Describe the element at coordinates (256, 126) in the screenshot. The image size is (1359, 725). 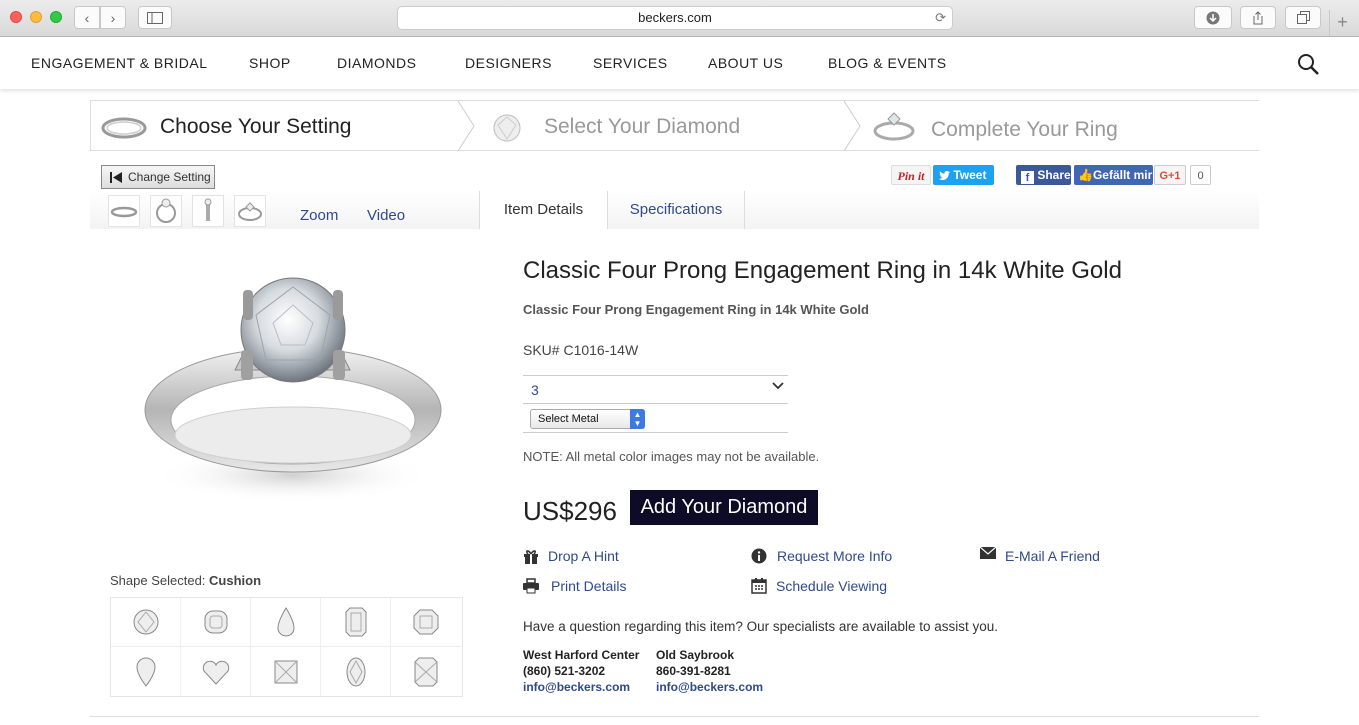
I see `step-label: Choose Your Setting` at that location.